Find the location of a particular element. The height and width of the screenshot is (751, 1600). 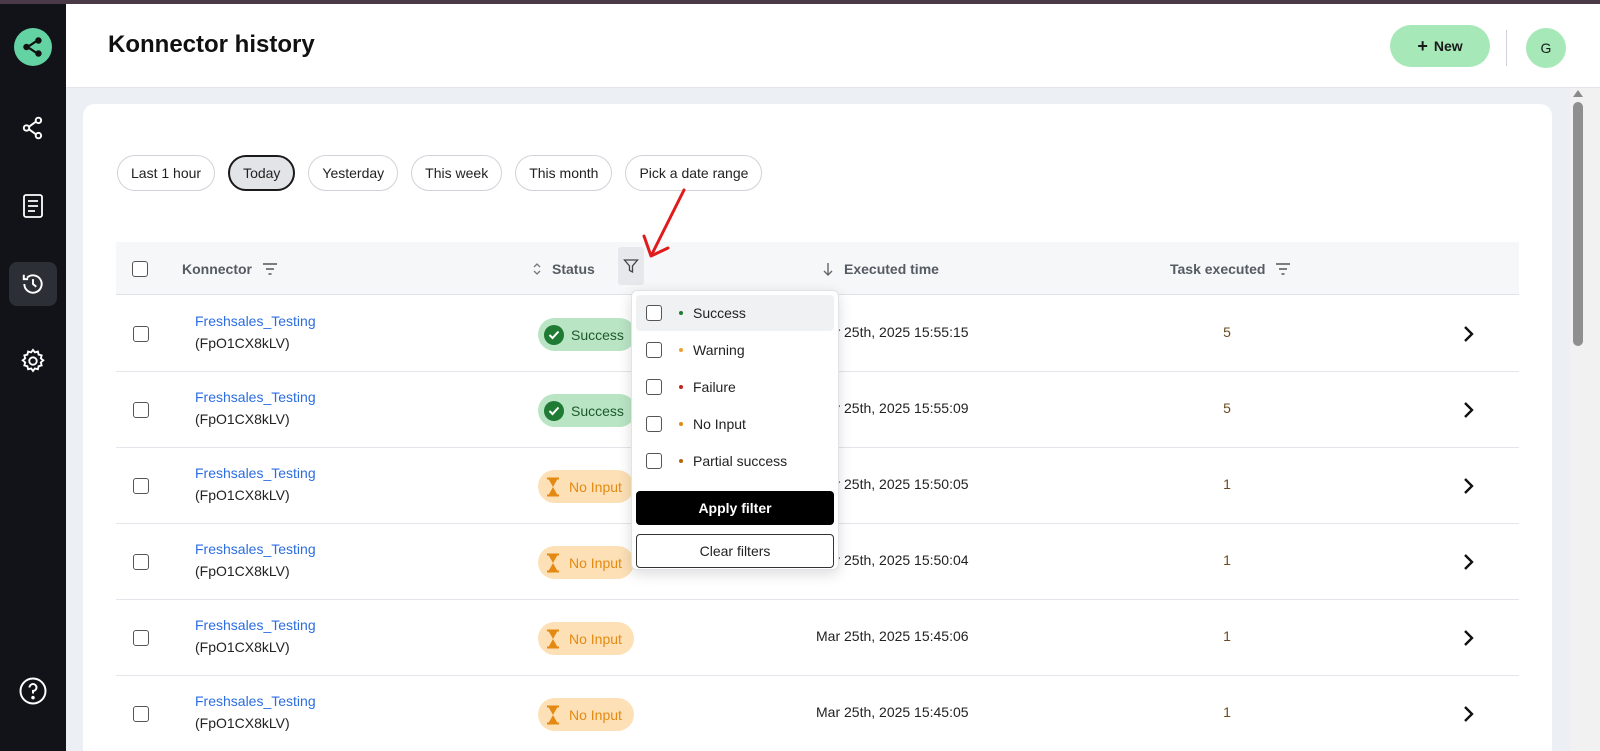

filter-option-label: No Input is located at coordinates (719, 424).